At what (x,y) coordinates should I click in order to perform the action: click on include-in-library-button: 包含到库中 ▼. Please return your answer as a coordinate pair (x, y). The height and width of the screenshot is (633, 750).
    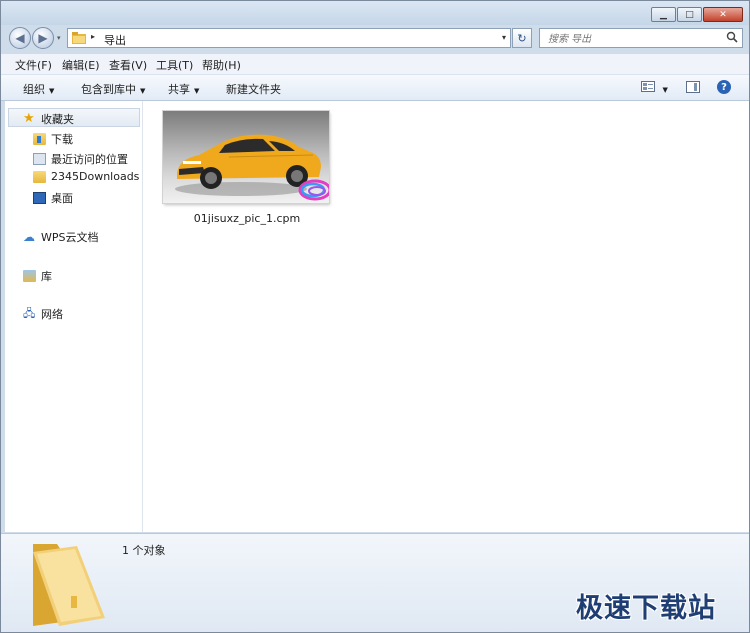
    Looking at the image, I should click on (113, 89).